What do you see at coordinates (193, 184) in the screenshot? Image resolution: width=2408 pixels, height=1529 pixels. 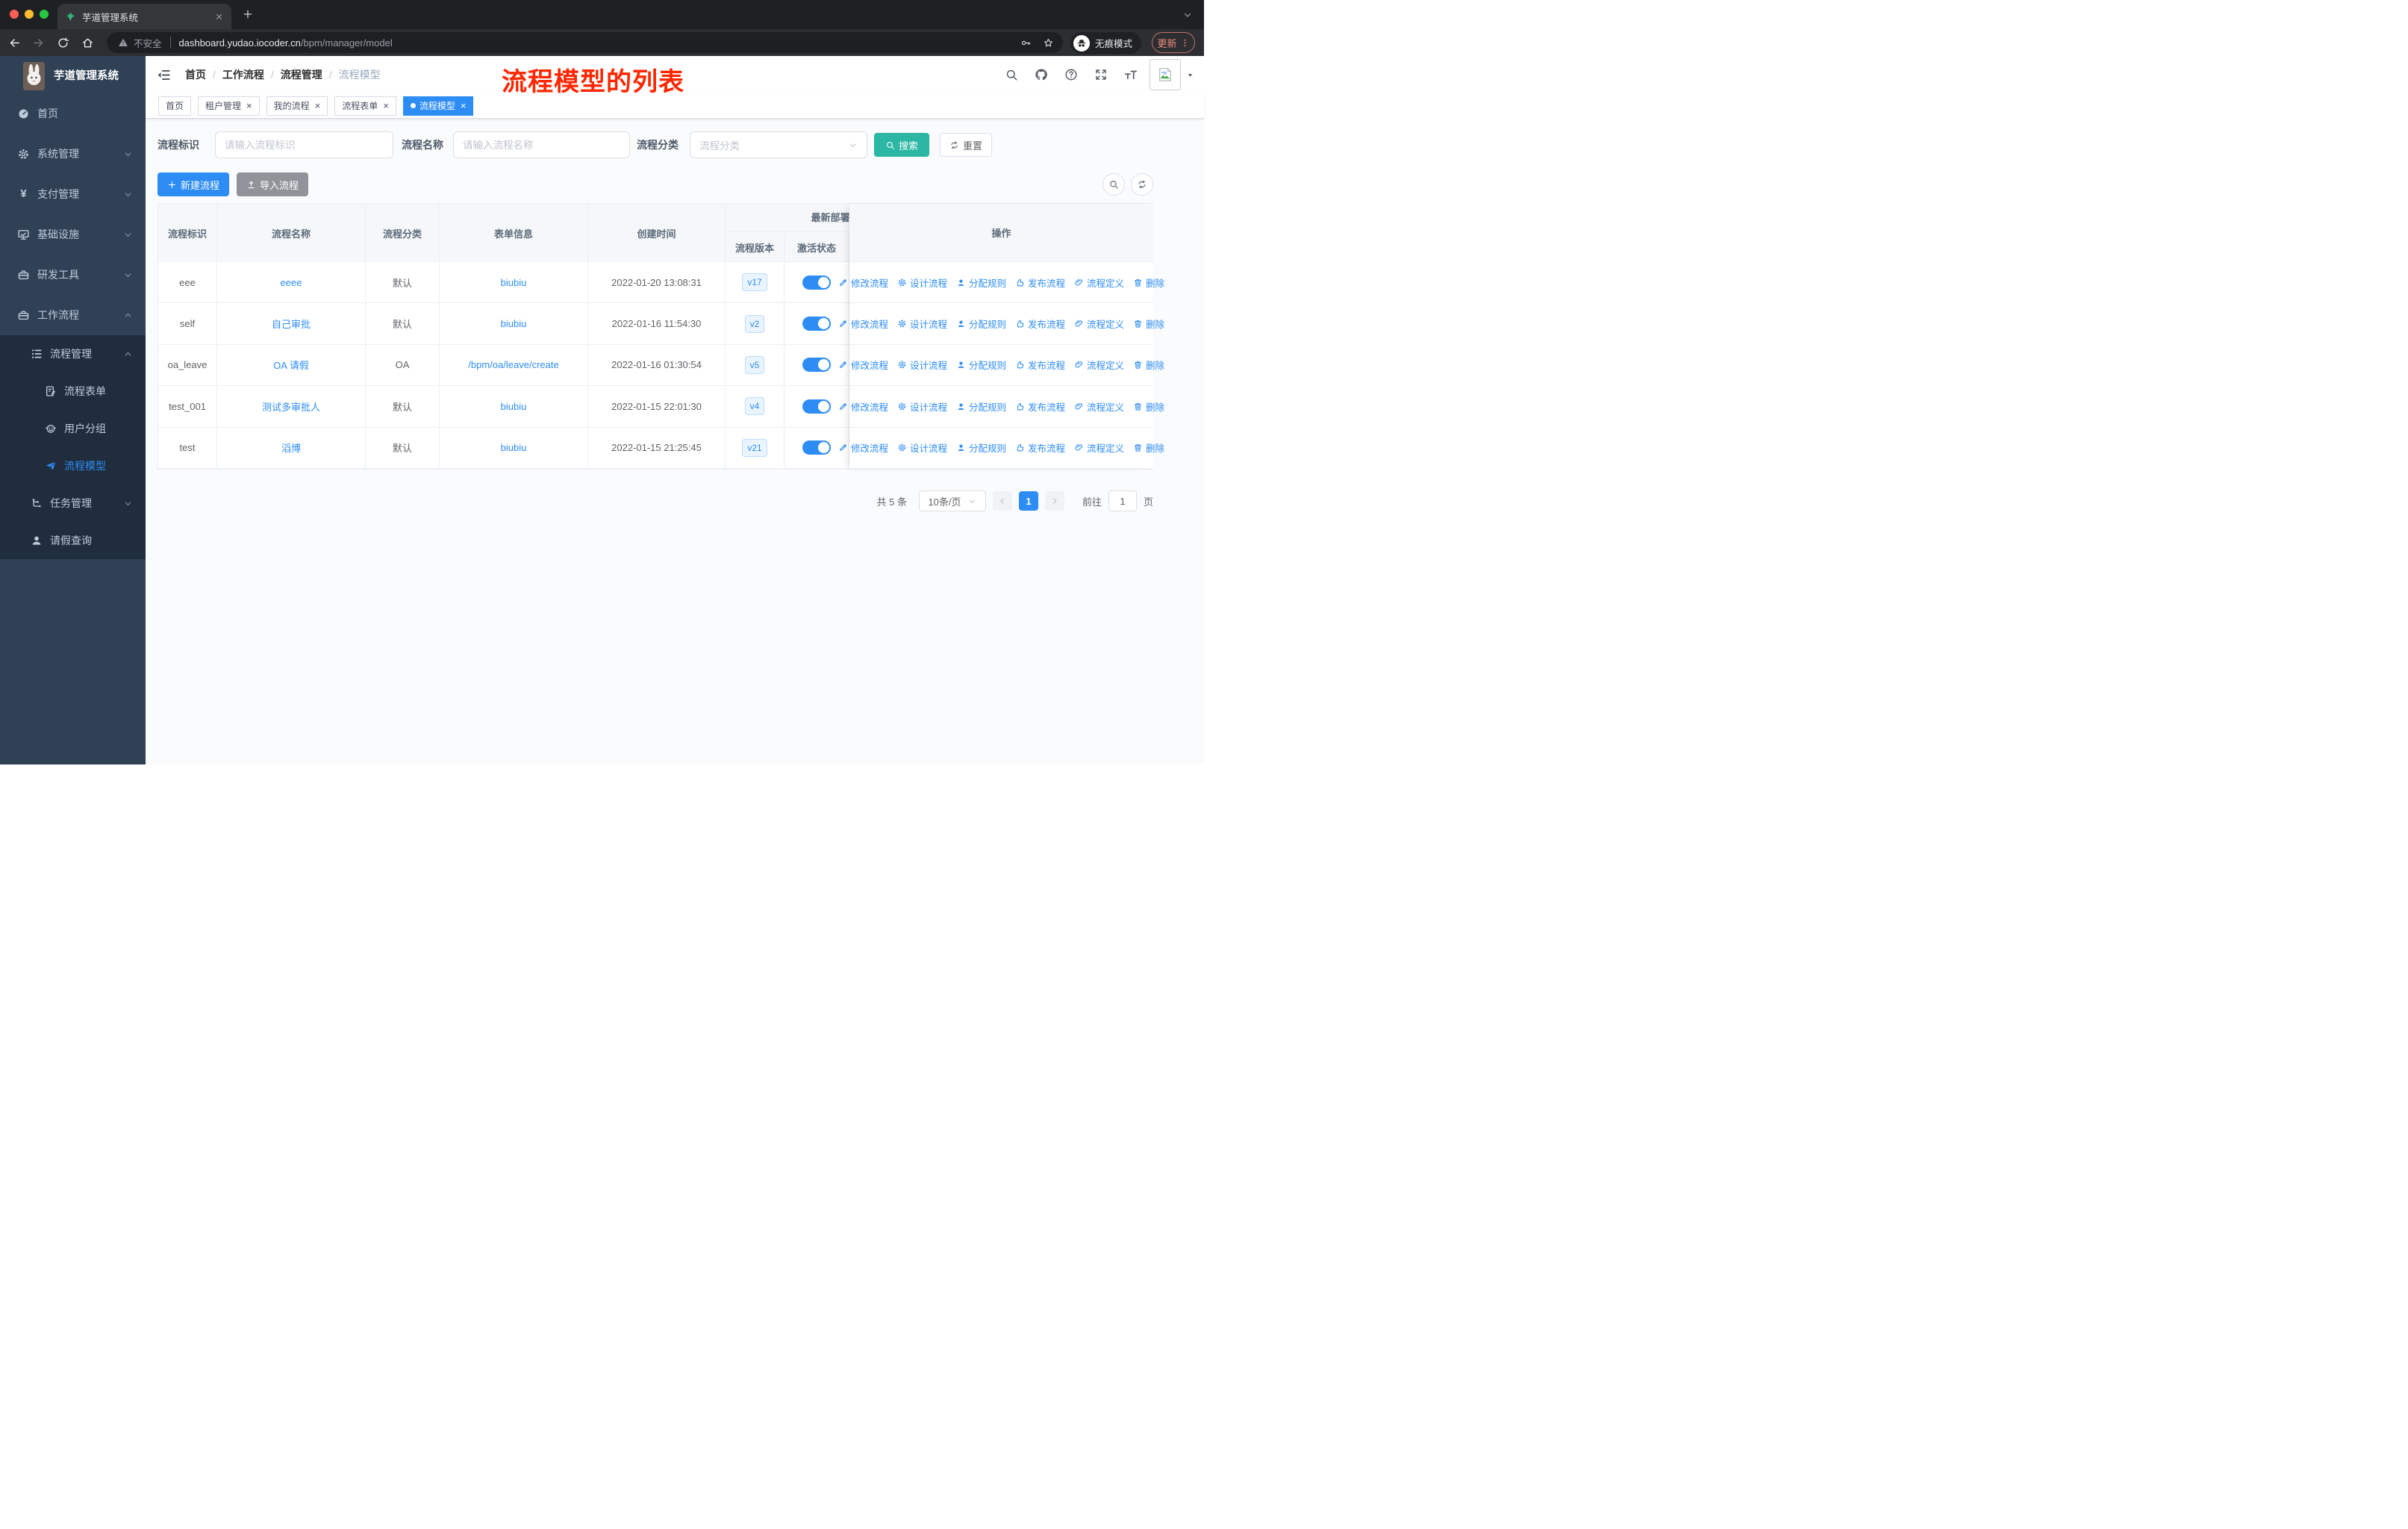 I see `create-process-button: 新建流程` at bounding box center [193, 184].